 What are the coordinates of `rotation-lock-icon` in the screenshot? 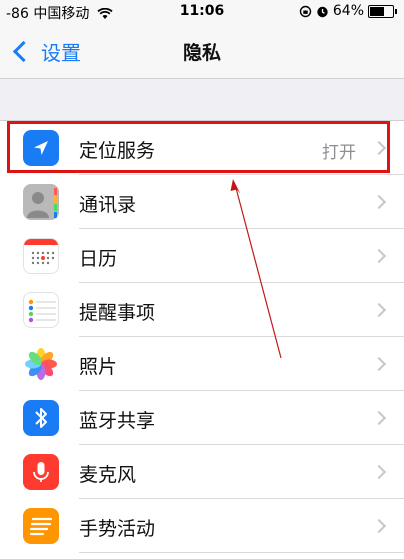 It's located at (305, 11).